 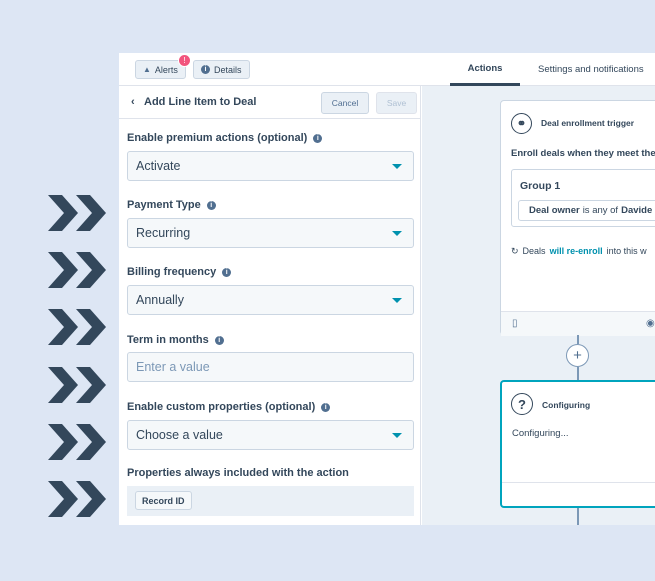 I want to click on alerts-badge: !, so click(x=184, y=60).